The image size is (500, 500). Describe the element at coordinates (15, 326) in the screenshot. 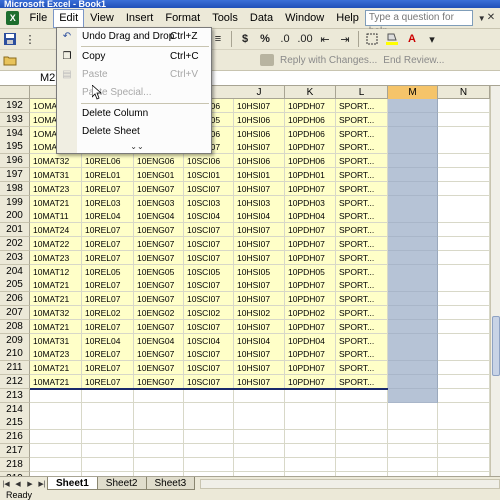

I see `row-header: 208` at that location.